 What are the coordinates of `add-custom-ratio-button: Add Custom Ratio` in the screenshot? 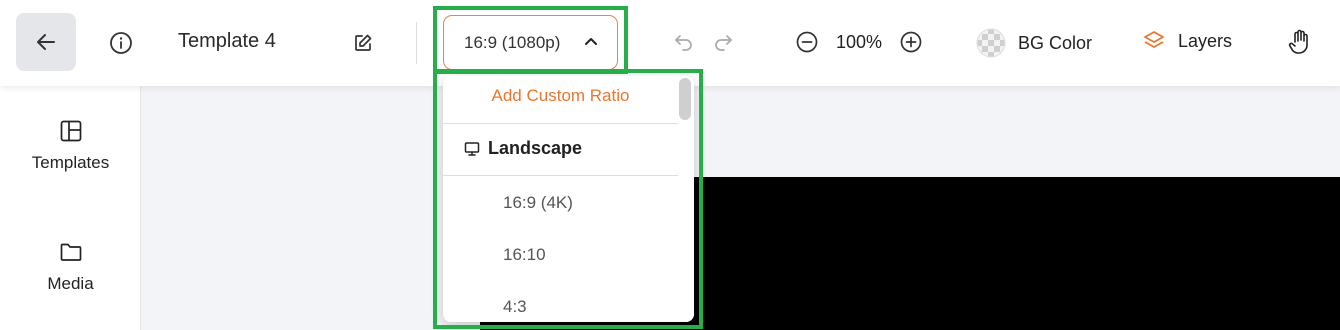 It's located at (560, 96).